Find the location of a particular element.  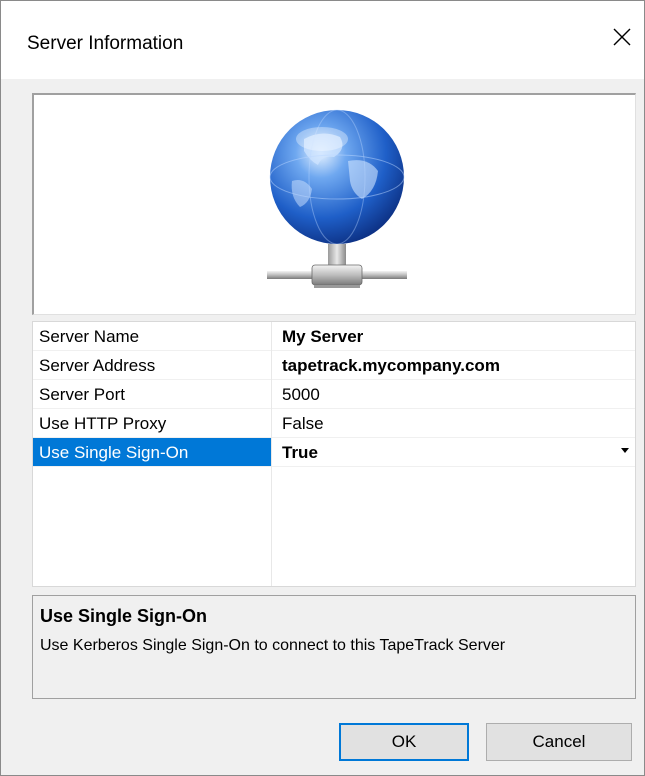

close-button is located at coordinates (622, 37).